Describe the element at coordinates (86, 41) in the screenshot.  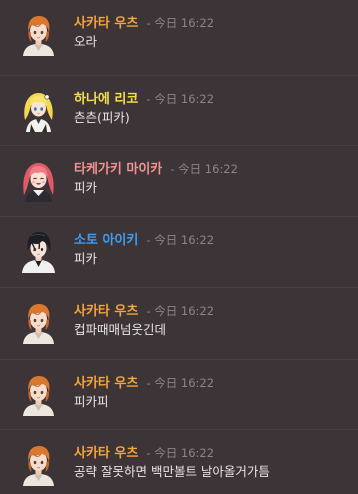
I see `message-text: 오라` at that location.